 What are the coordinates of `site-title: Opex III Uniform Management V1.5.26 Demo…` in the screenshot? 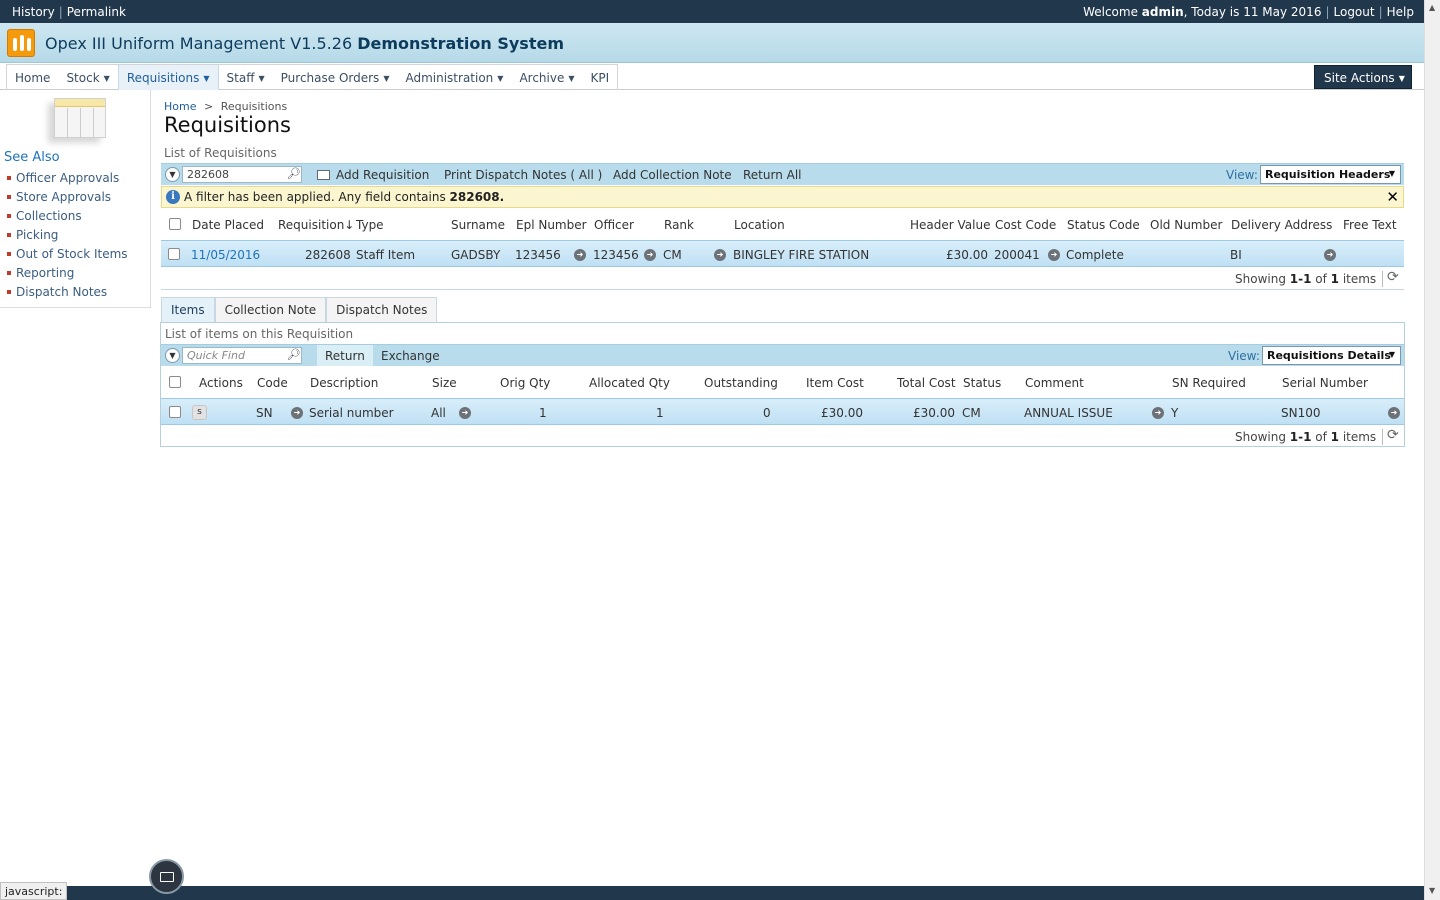 It's located at (304, 43).